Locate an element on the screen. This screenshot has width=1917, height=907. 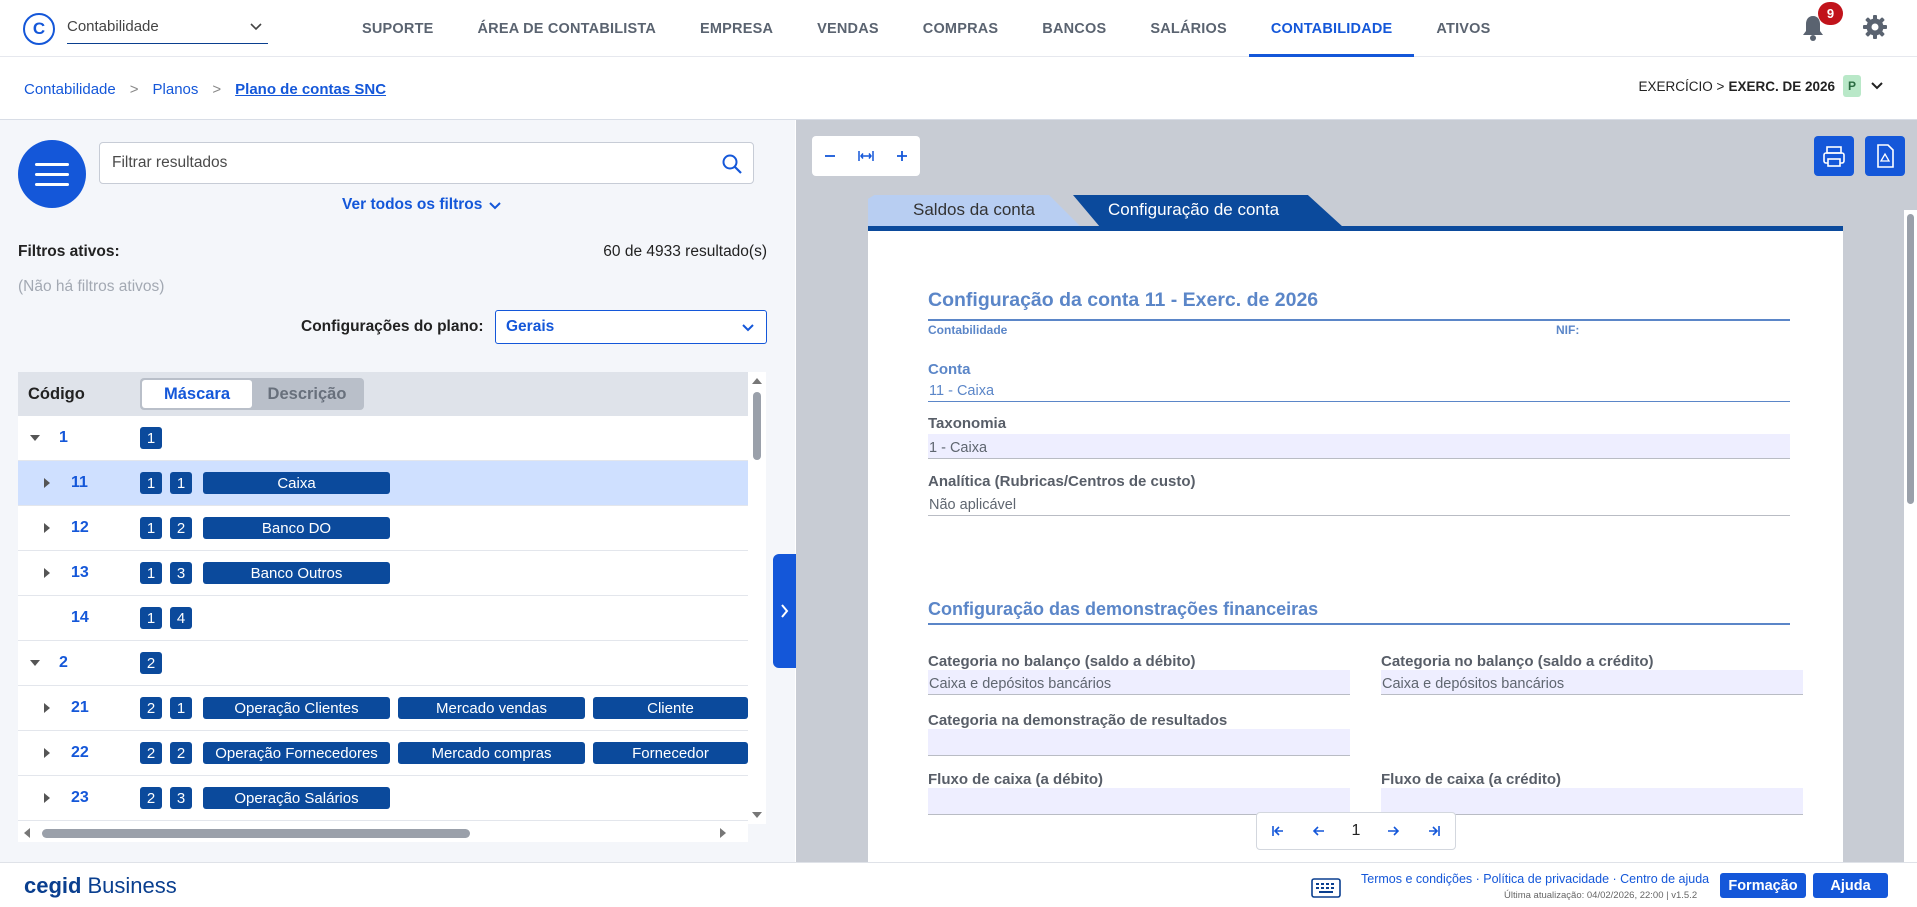
mask-label-chip: Operação Fornecedores is located at coordinates (296, 753).